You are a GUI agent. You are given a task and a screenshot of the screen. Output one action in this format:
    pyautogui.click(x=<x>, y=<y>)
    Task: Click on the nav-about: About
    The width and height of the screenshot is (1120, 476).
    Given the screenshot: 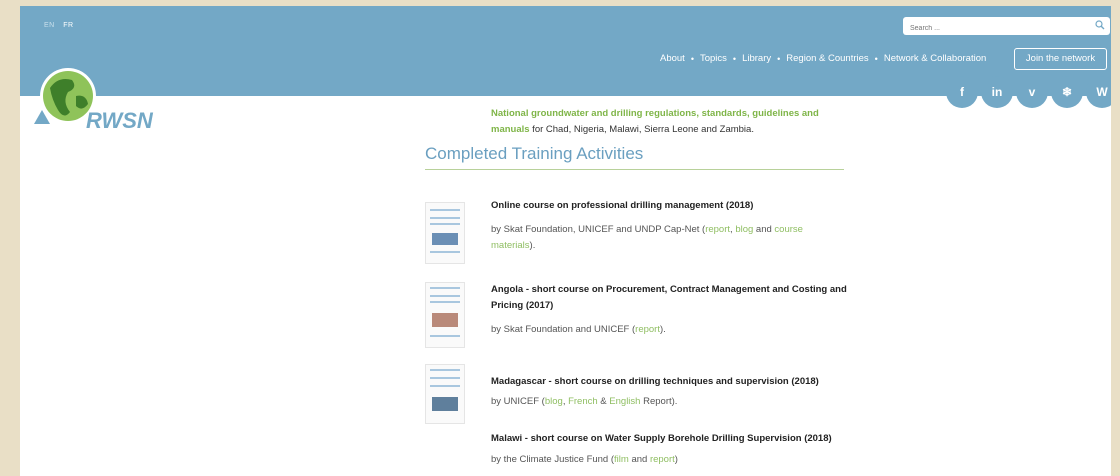 What is the action you would take?
    pyautogui.click(x=672, y=58)
    